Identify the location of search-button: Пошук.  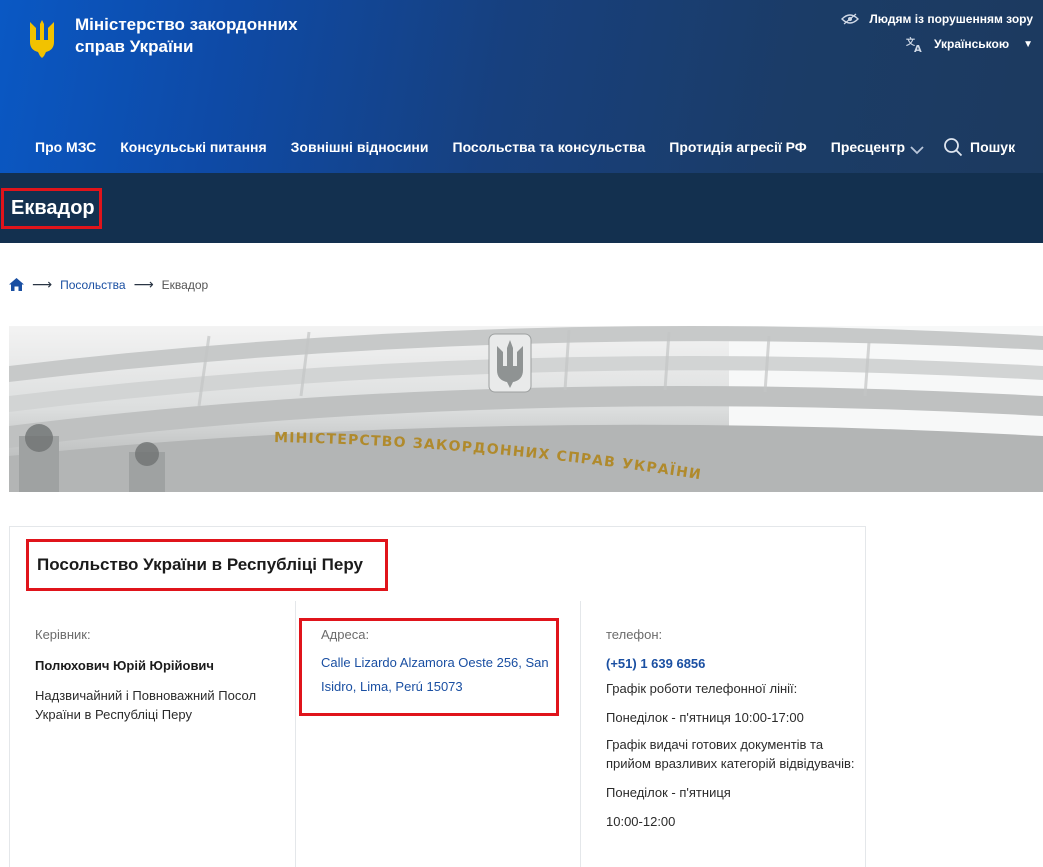
(979, 147).